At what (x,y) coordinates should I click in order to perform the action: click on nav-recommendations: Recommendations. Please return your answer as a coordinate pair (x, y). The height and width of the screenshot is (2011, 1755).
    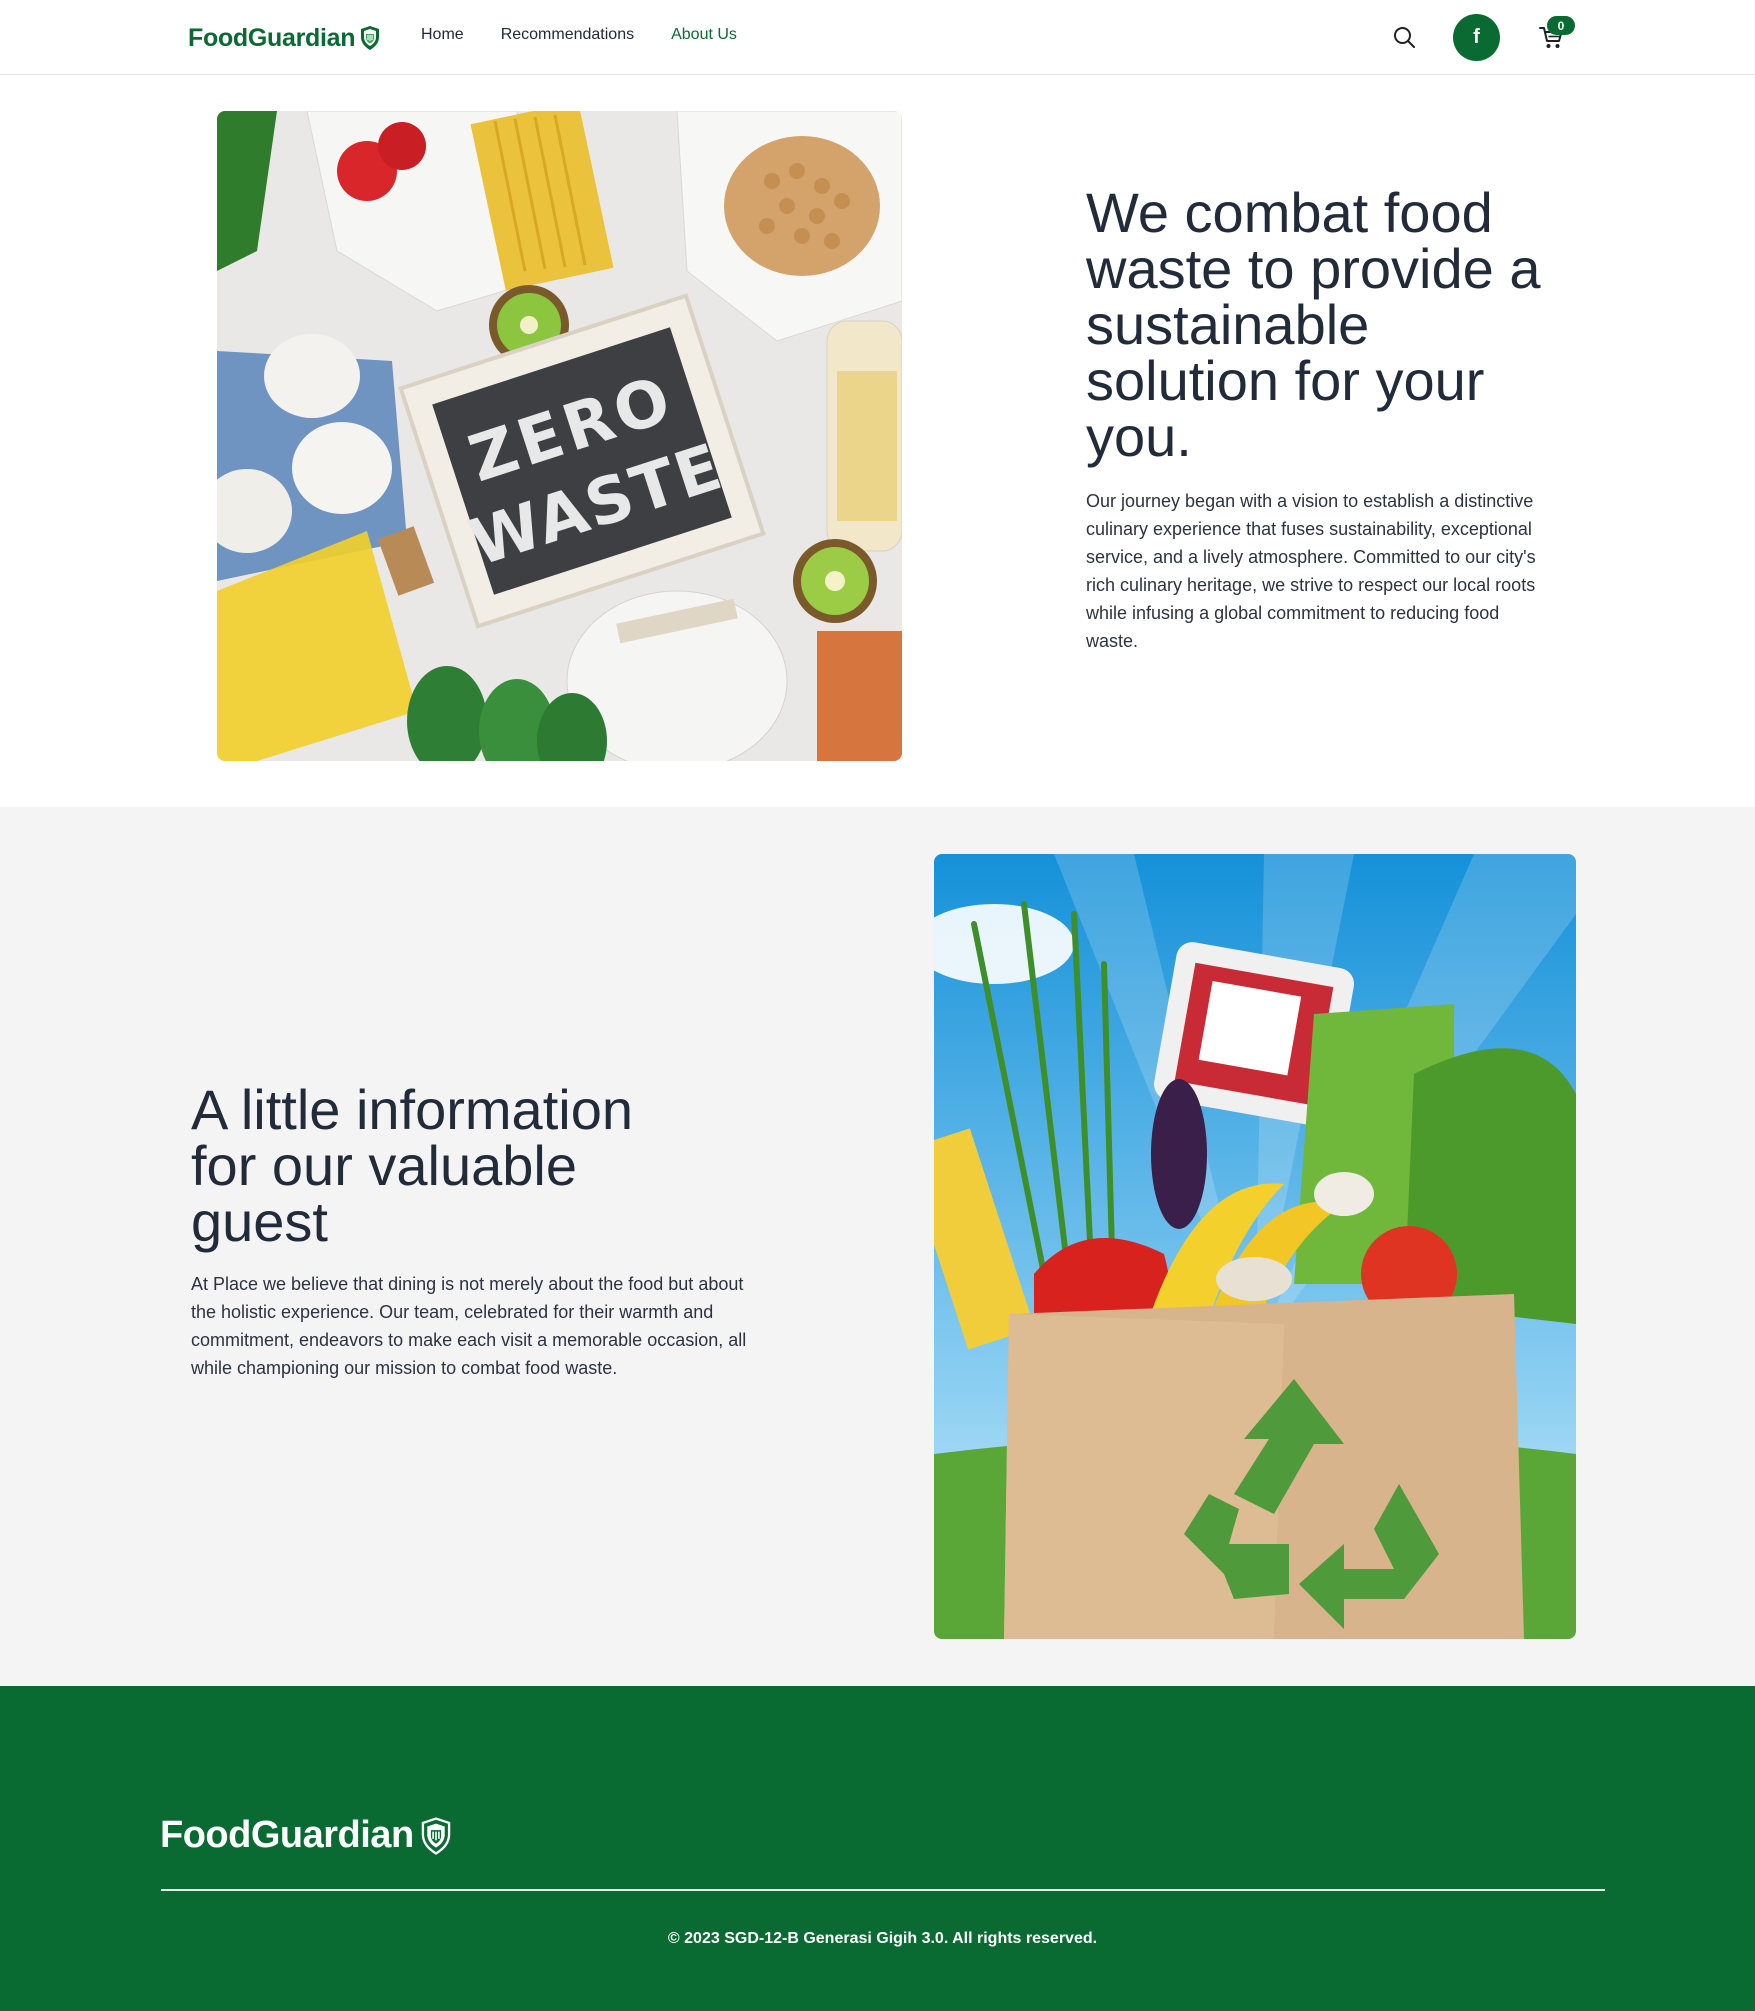
    Looking at the image, I should click on (567, 35).